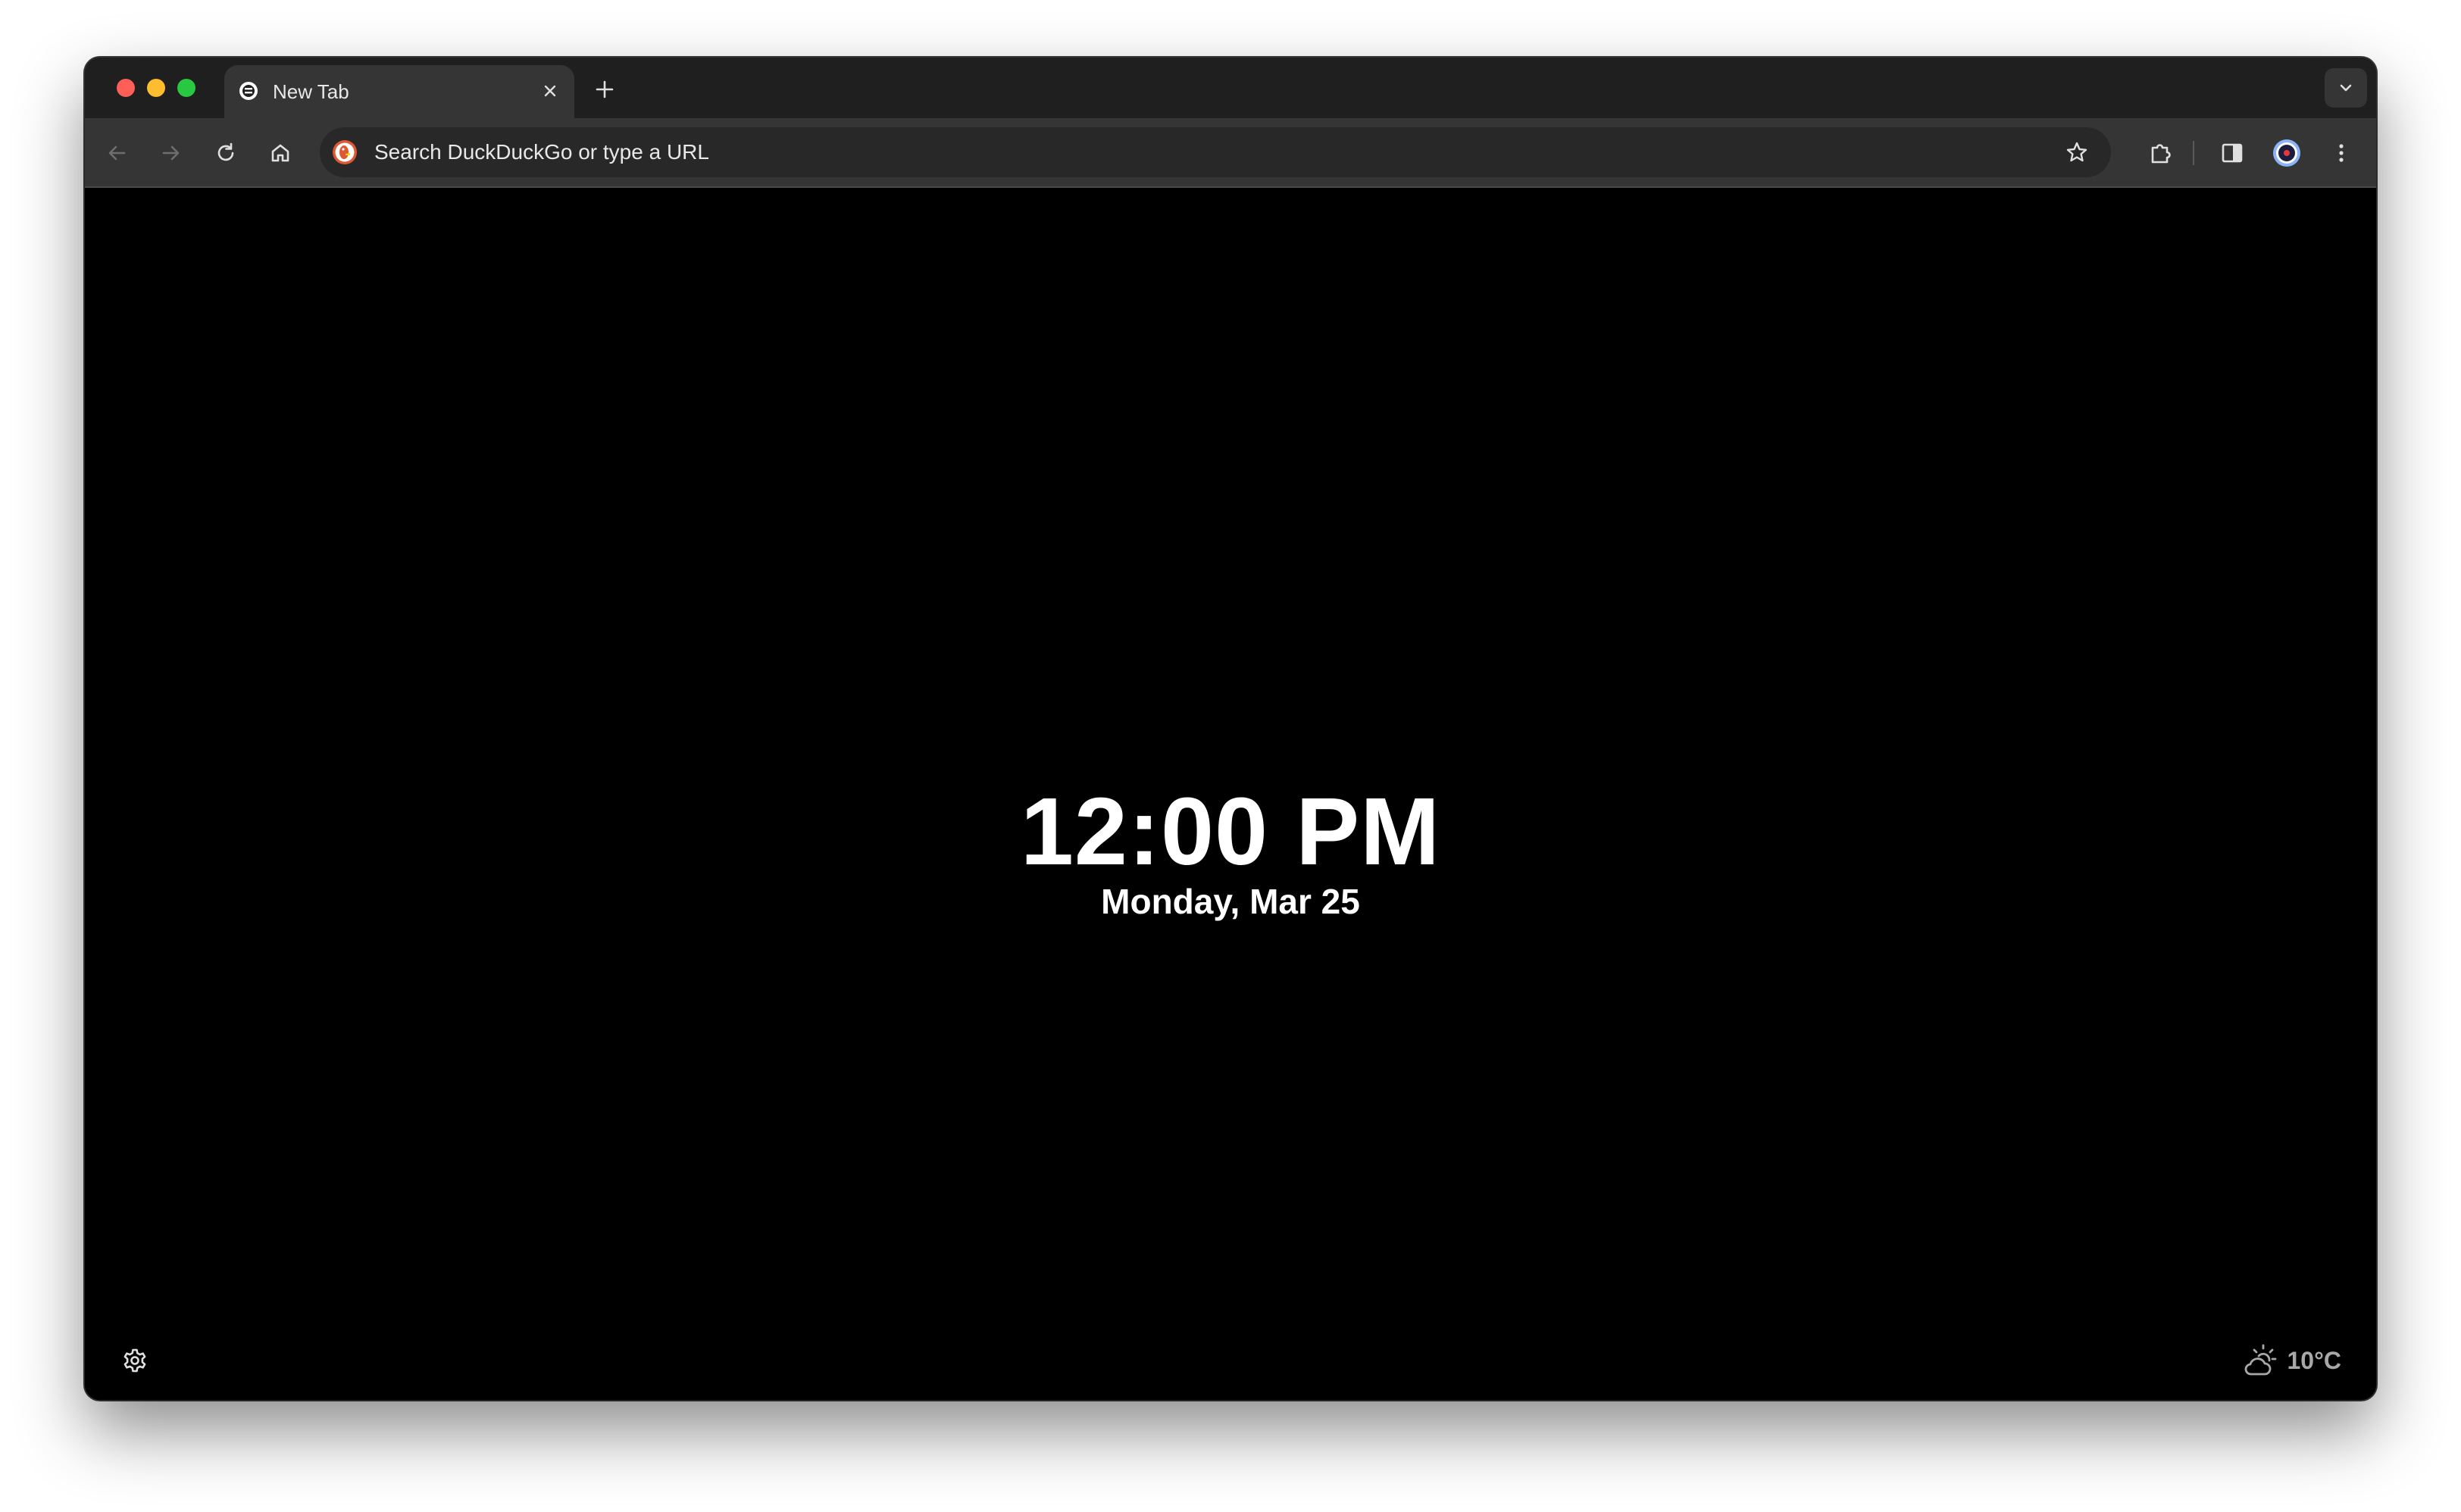 This screenshot has height=1512, width=2461. I want to click on forward-icon, so click(171, 153).